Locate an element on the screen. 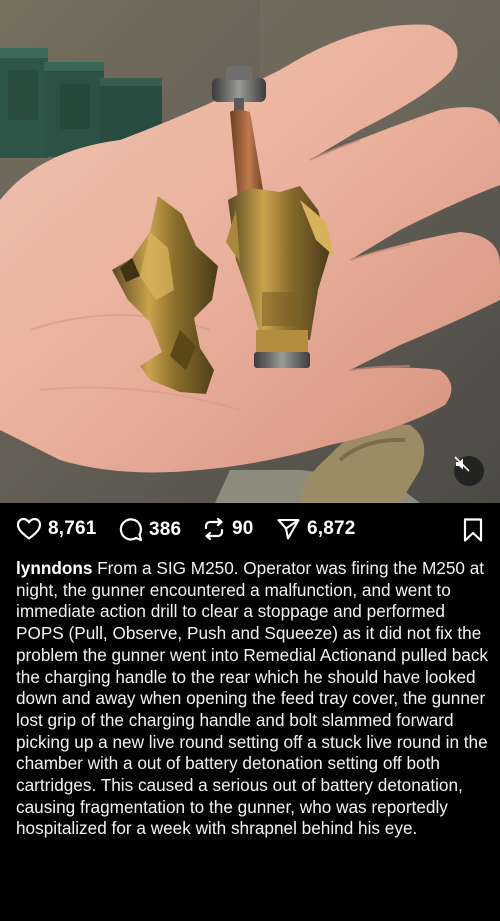 The width and height of the screenshot is (500, 921). share-button: 6,872 is located at coordinates (316, 529).